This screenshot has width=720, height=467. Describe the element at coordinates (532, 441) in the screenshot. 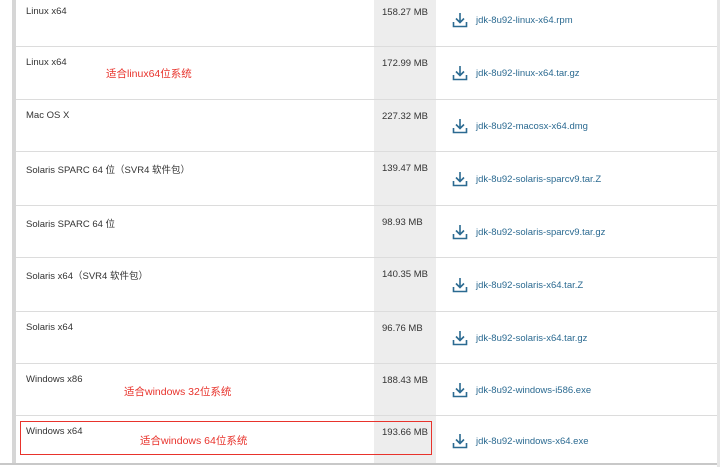

I see `download-link: jdk-8u92-windows-x64.exe` at that location.